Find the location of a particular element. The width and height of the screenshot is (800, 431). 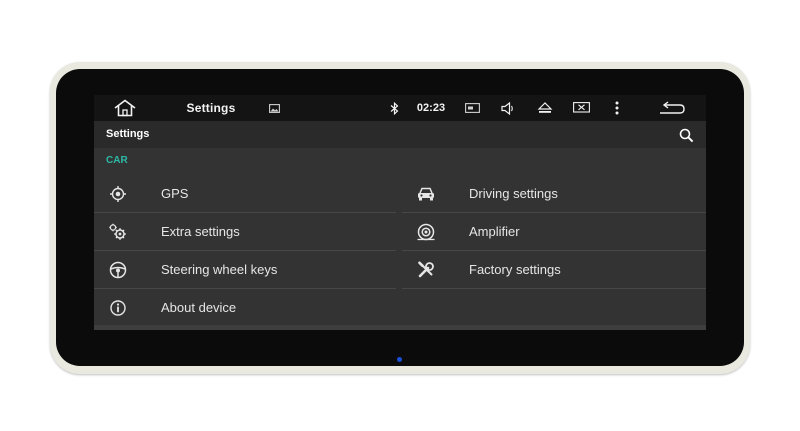

bluetooth-icon is located at coordinates (394, 108).